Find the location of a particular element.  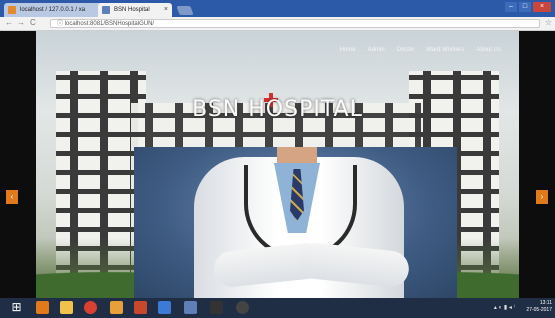

back-icon: ← is located at coordinates (9, 22).